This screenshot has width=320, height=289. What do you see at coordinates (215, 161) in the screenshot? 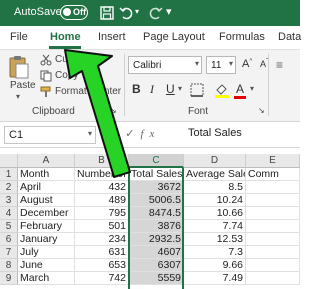
I see `column-header-d: D` at bounding box center [215, 161].